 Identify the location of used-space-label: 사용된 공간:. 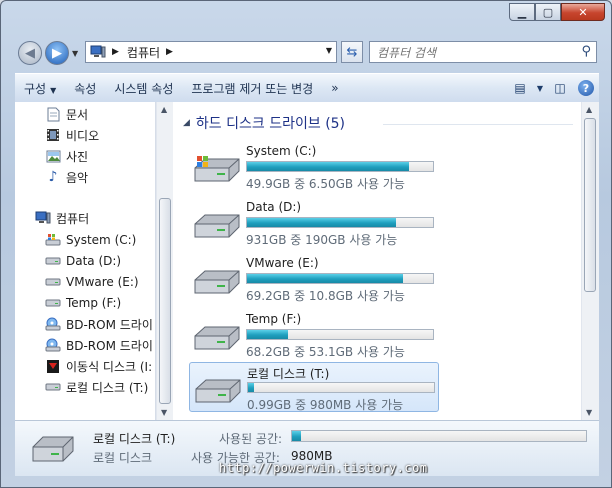
(251, 439).